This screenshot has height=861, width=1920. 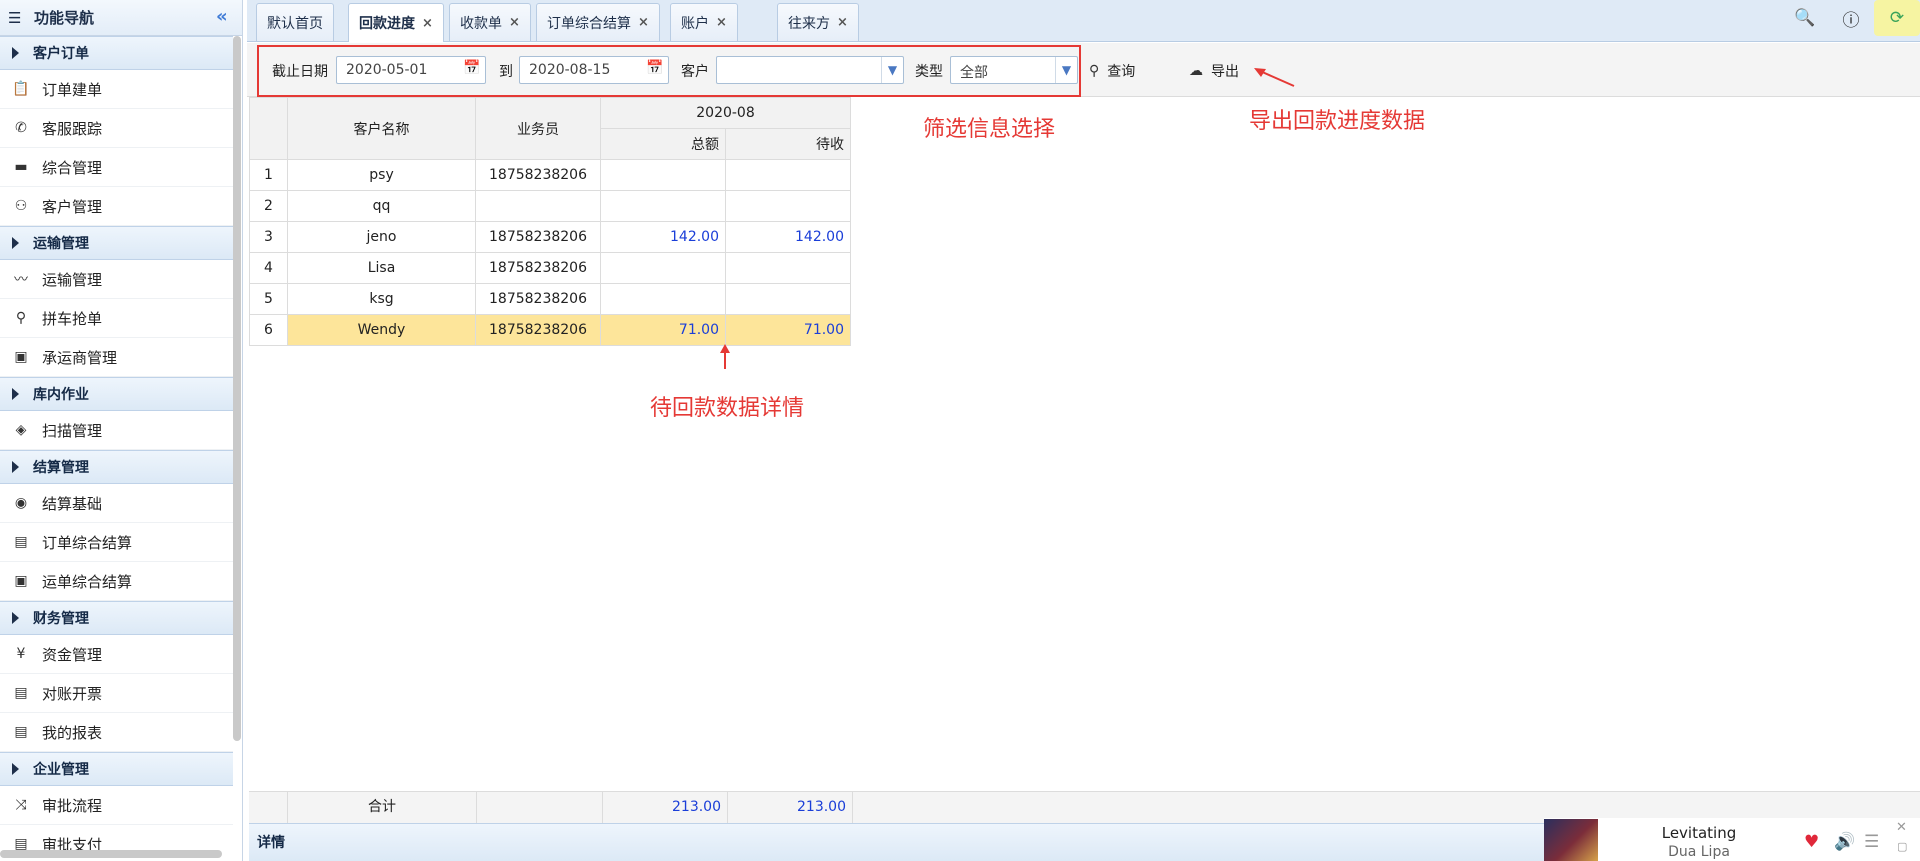 I want to click on sidebar-group: 结算管理, so click(x=116, y=467).